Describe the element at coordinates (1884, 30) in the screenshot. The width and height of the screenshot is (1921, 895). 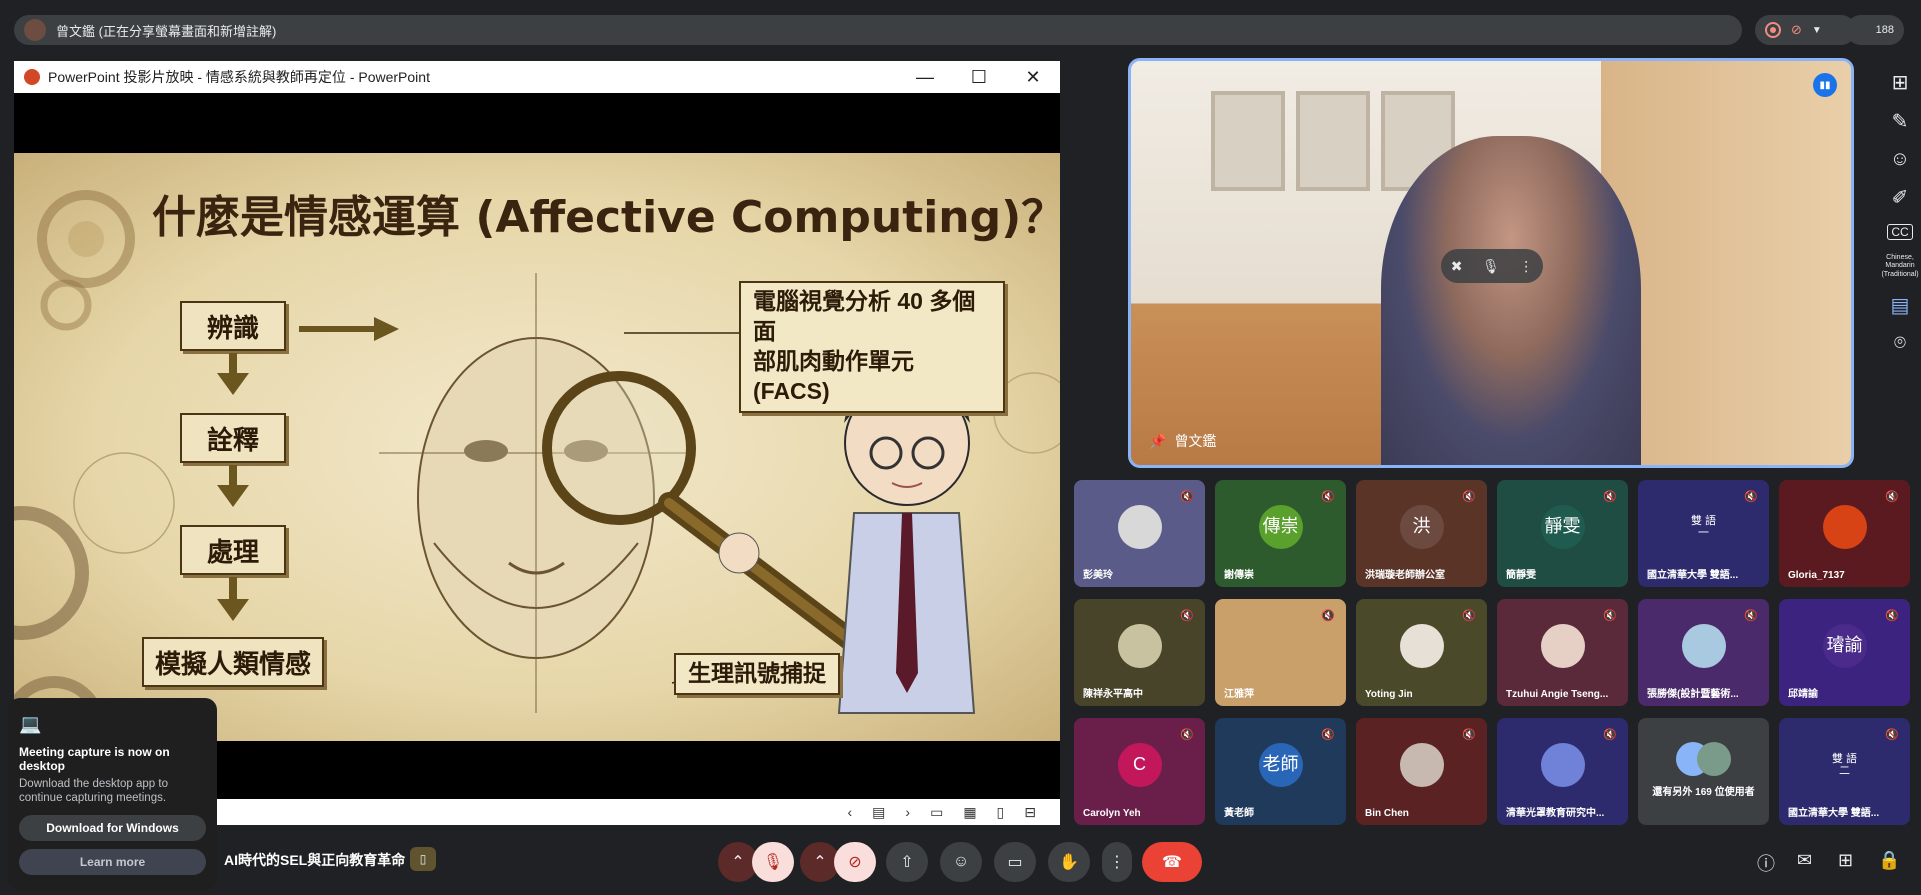
I see `participant-count: 188` at that location.